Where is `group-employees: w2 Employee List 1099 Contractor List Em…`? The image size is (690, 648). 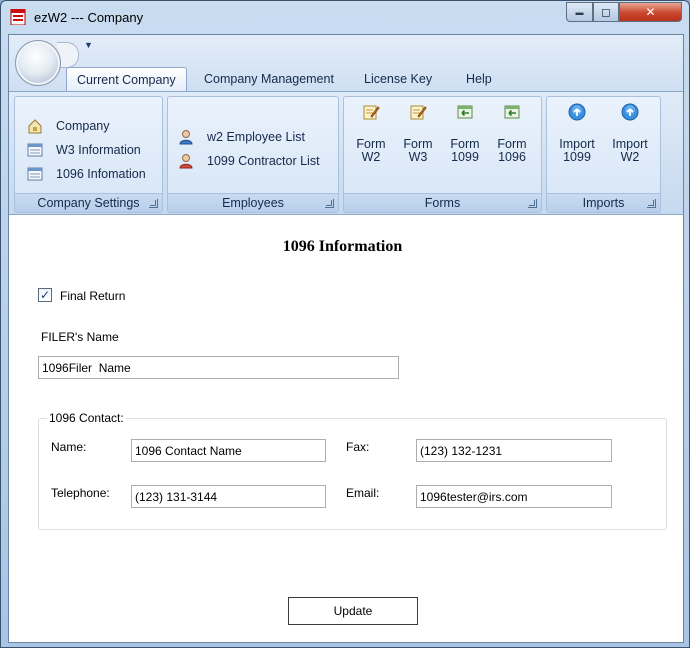
group-employees: w2 Employee List 1099 Contractor List Em… is located at coordinates (253, 154).